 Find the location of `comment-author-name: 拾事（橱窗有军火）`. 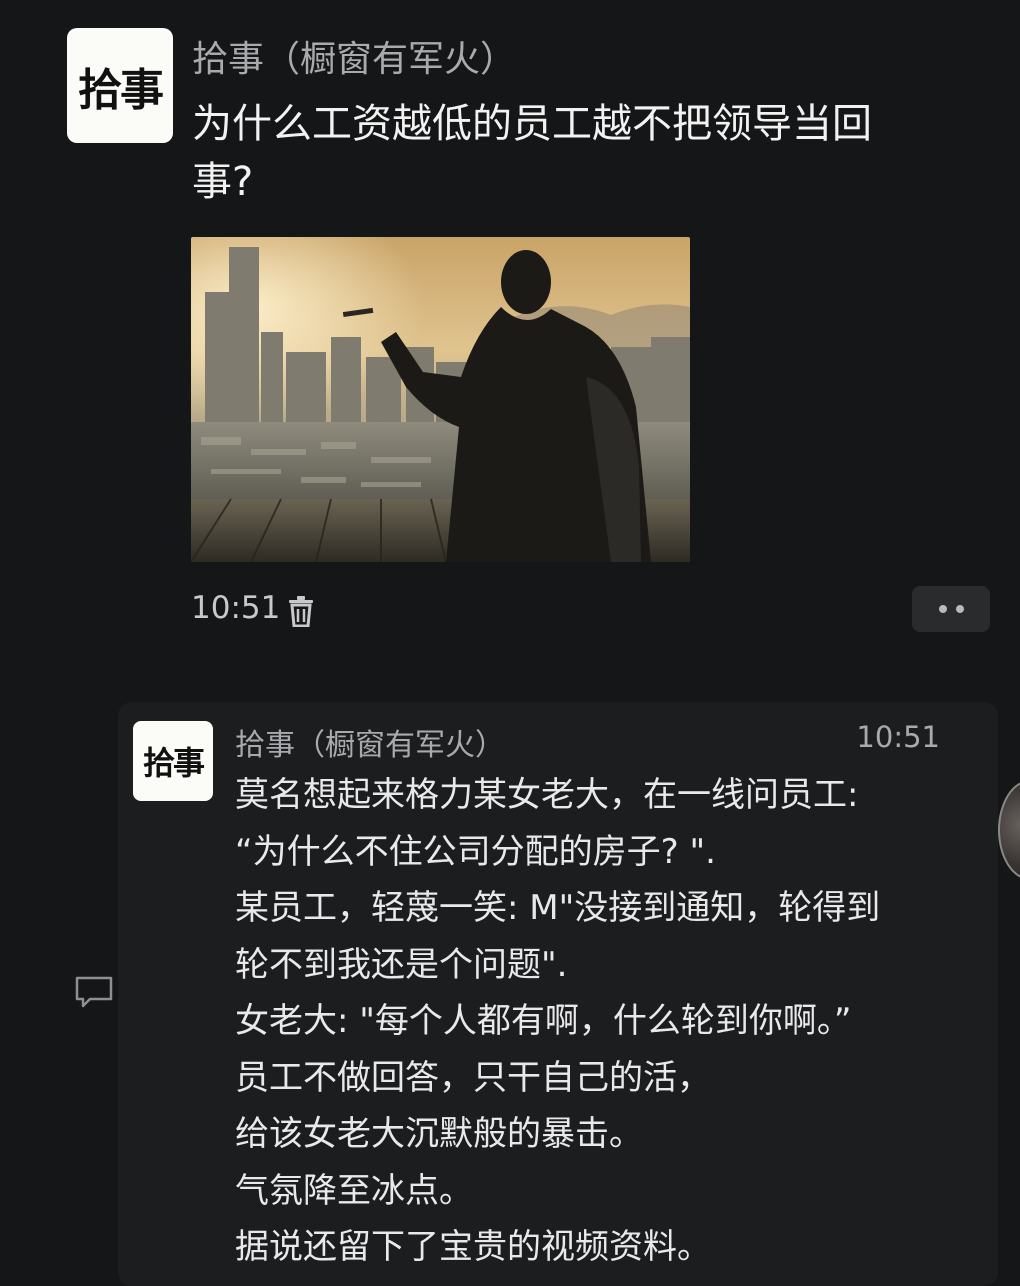

comment-author-name: 拾事（橱窗有军火） is located at coordinates (370, 742).